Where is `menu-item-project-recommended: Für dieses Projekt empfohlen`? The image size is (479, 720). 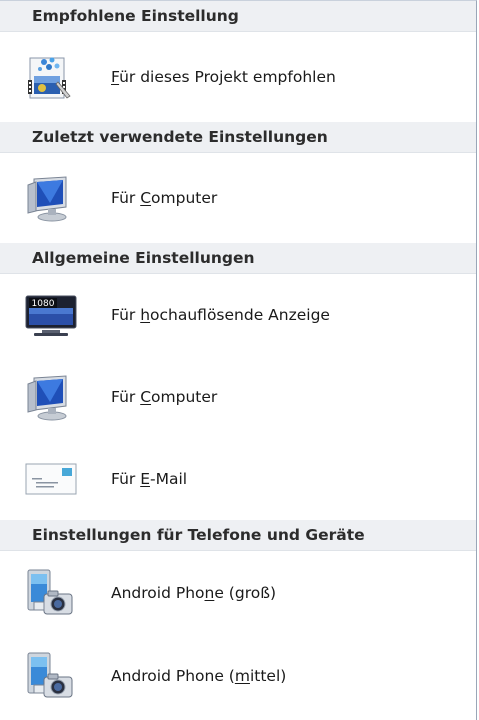 menu-item-project-recommended: Für dieses Projekt empfohlen is located at coordinates (238, 77).